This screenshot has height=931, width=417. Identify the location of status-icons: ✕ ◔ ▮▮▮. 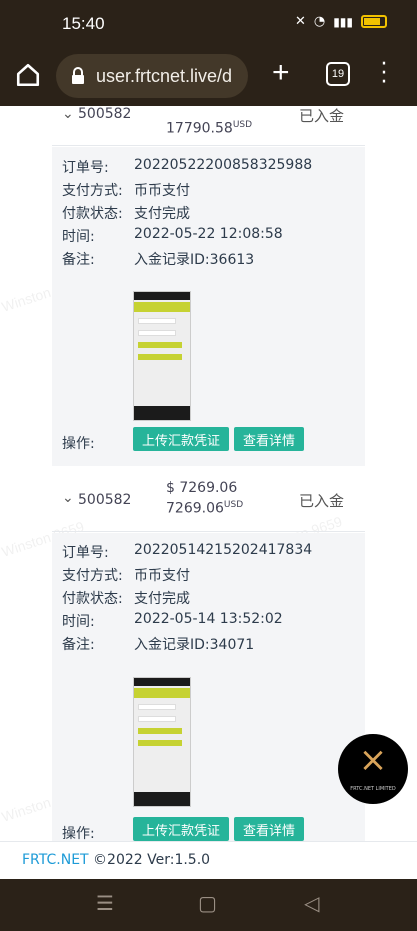
(341, 21).